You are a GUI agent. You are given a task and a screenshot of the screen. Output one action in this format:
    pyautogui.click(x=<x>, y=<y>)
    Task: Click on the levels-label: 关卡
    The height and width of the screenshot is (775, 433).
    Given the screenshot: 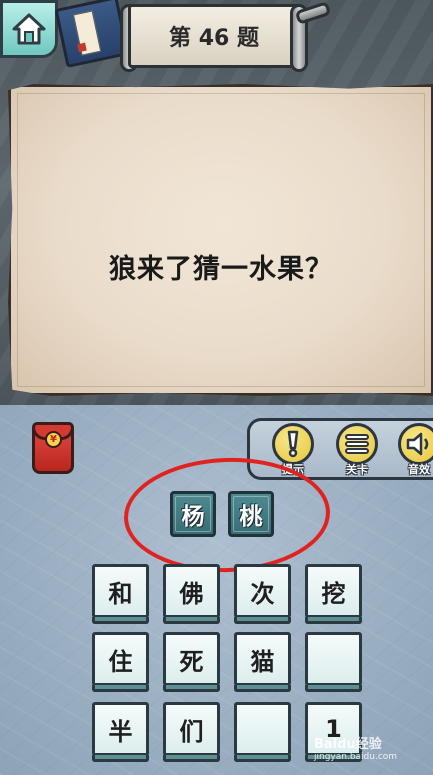 What is the action you would take?
    pyautogui.click(x=357, y=469)
    